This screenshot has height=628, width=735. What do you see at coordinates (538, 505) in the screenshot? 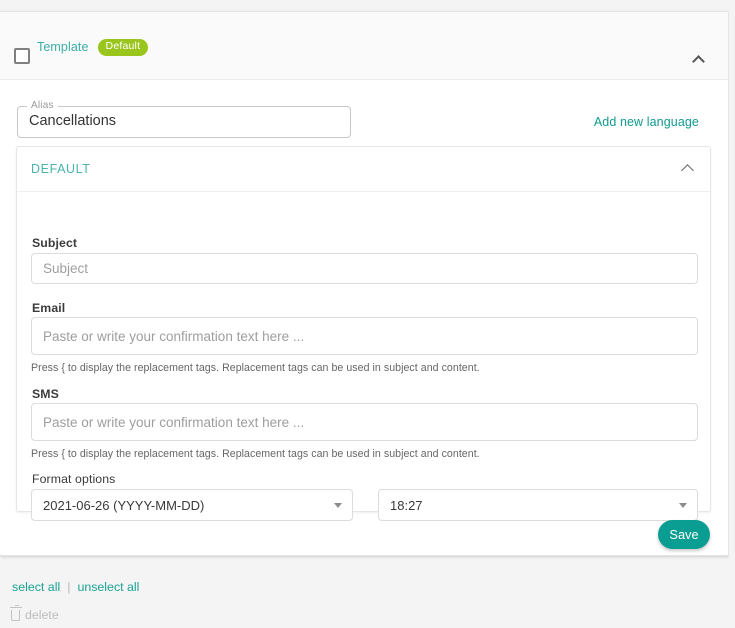
I see `time-format-select: 18:27` at bounding box center [538, 505].